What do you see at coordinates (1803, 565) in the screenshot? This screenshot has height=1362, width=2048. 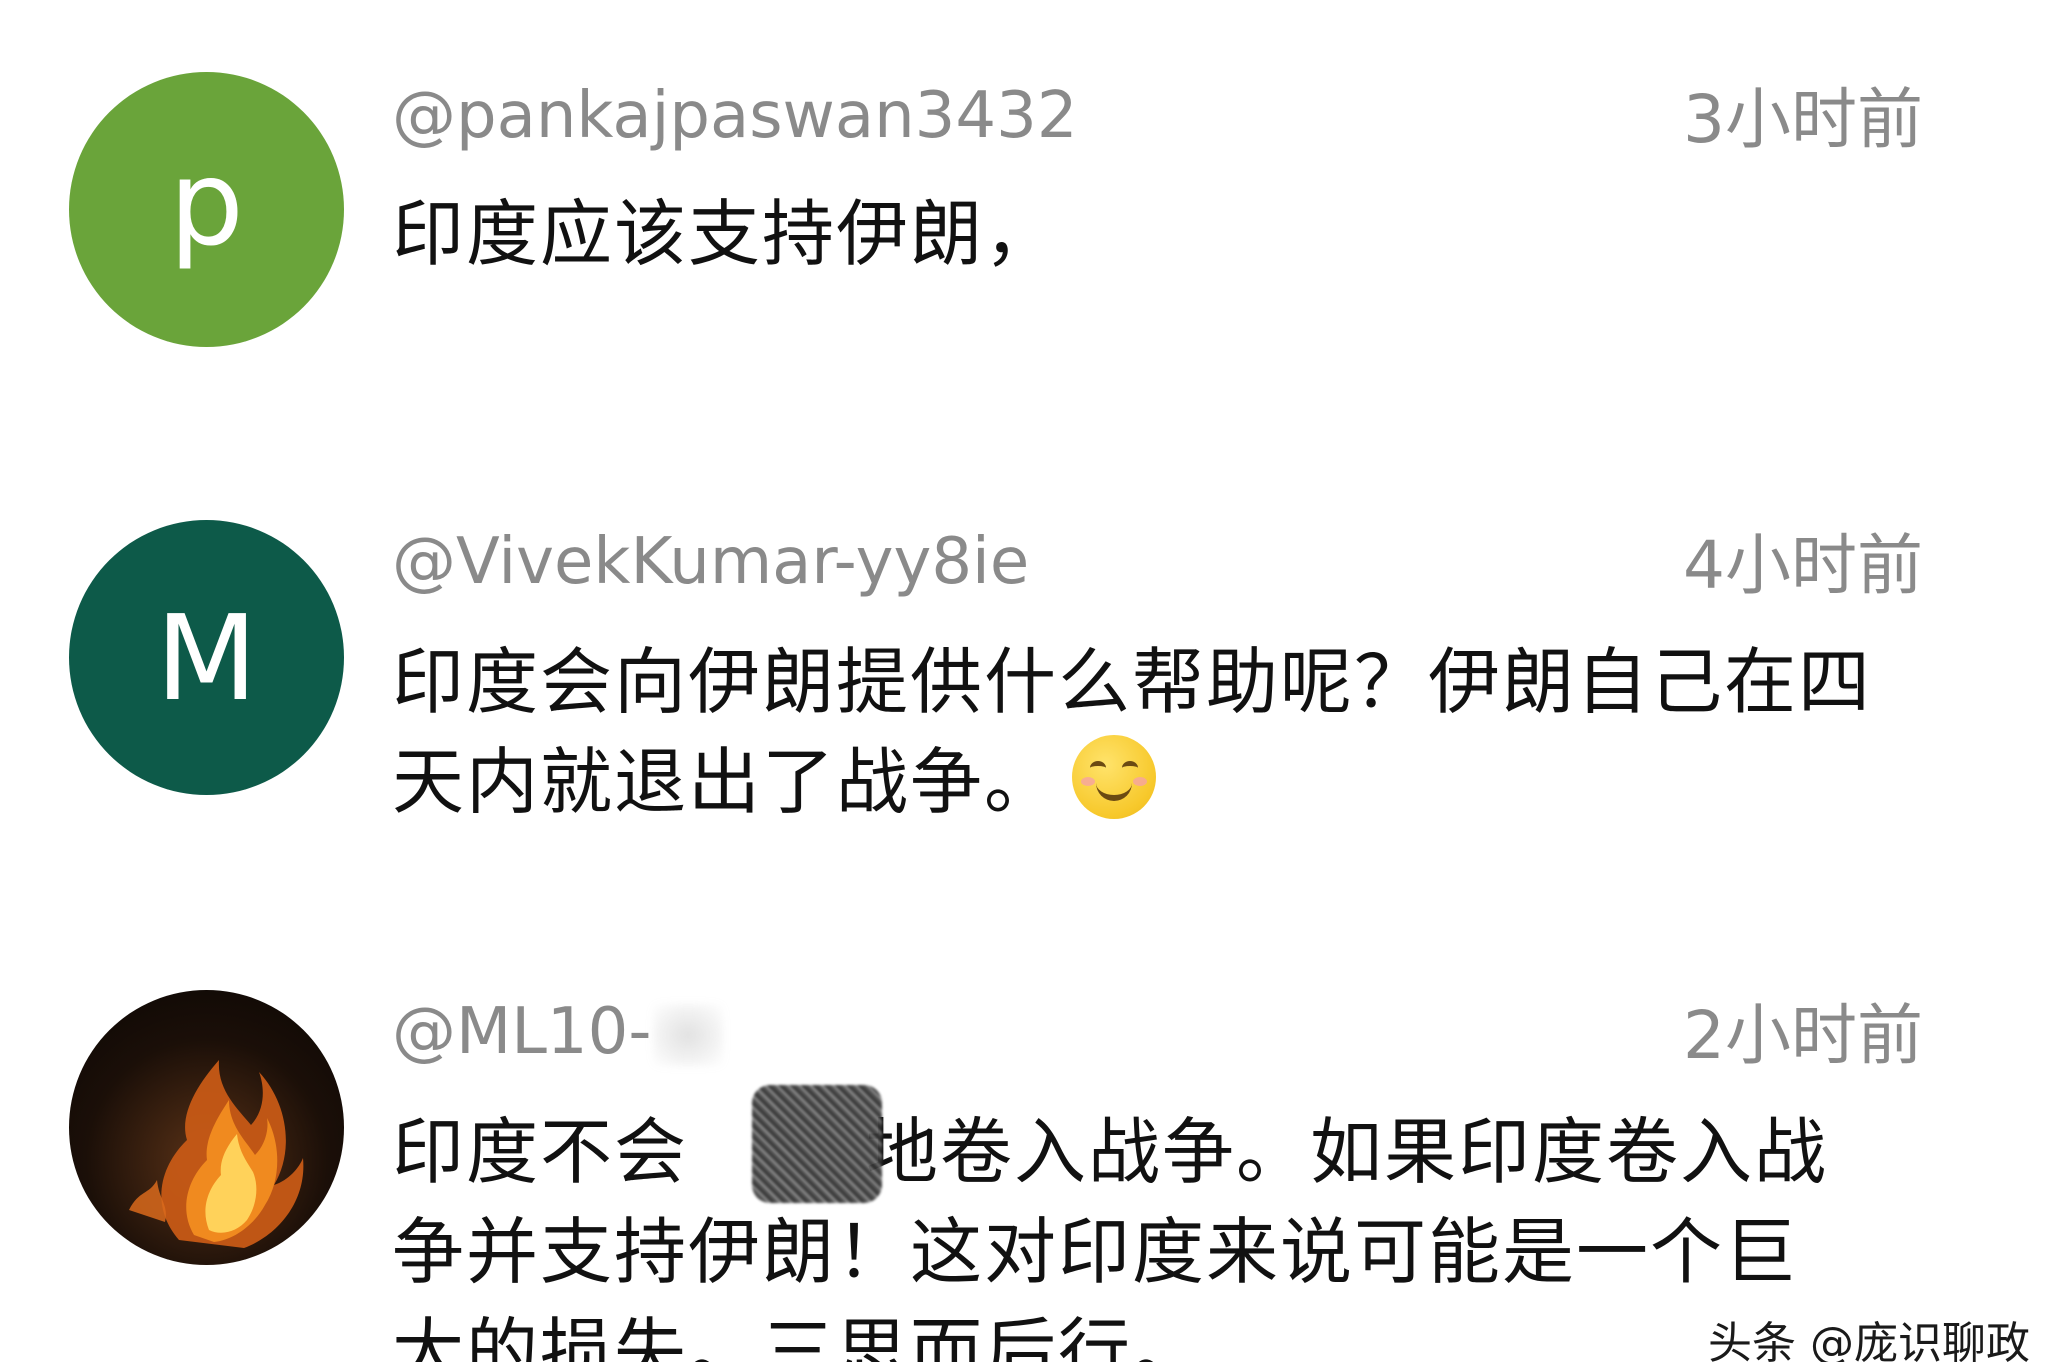 I see `comment-timestamp: 4小时前` at bounding box center [1803, 565].